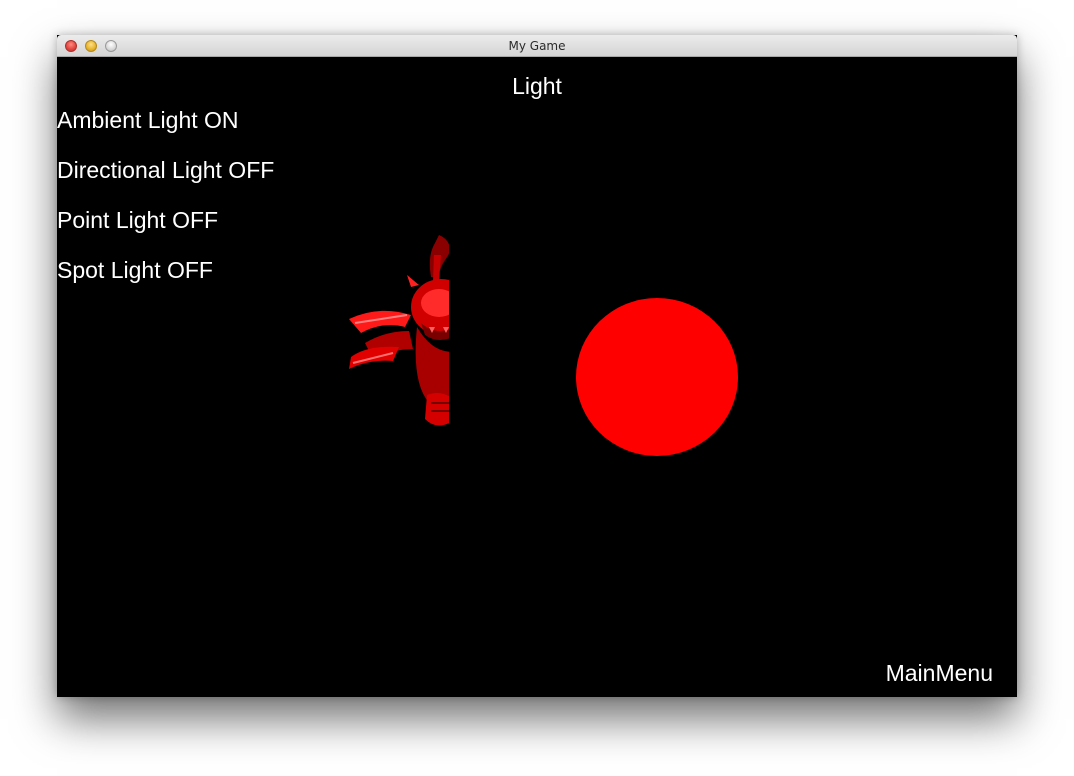 This screenshot has height=776, width=1074. I want to click on ambient-light-toggle: Ambient Light ON, so click(148, 120).